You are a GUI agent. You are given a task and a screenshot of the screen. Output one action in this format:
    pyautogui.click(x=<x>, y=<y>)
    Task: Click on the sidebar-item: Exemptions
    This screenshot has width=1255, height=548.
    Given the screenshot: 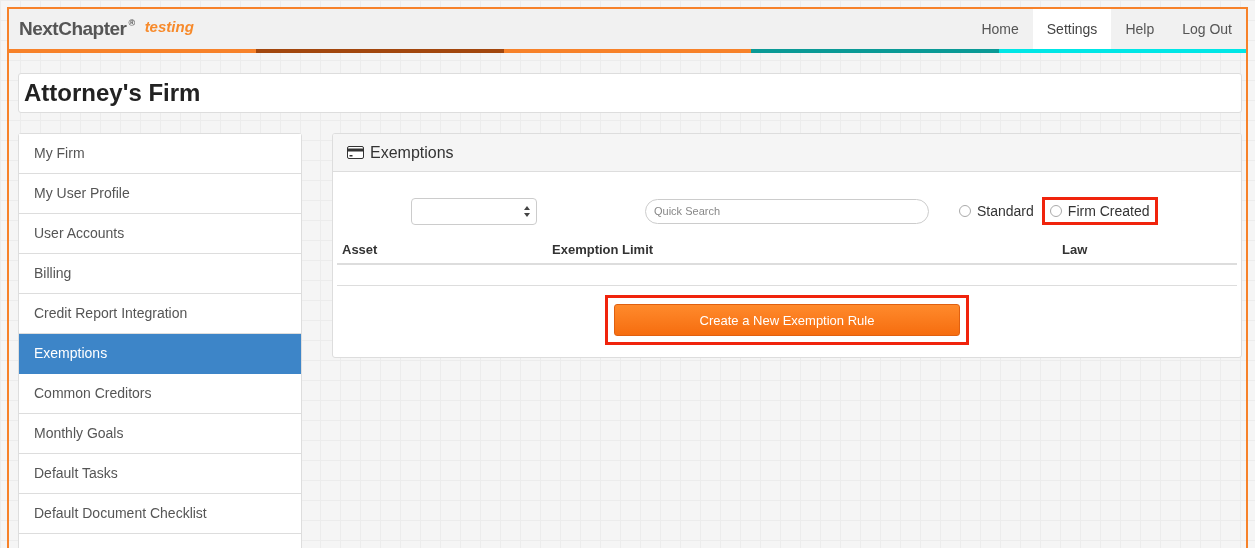 What is the action you would take?
    pyautogui.click(x=160, y=354)
    